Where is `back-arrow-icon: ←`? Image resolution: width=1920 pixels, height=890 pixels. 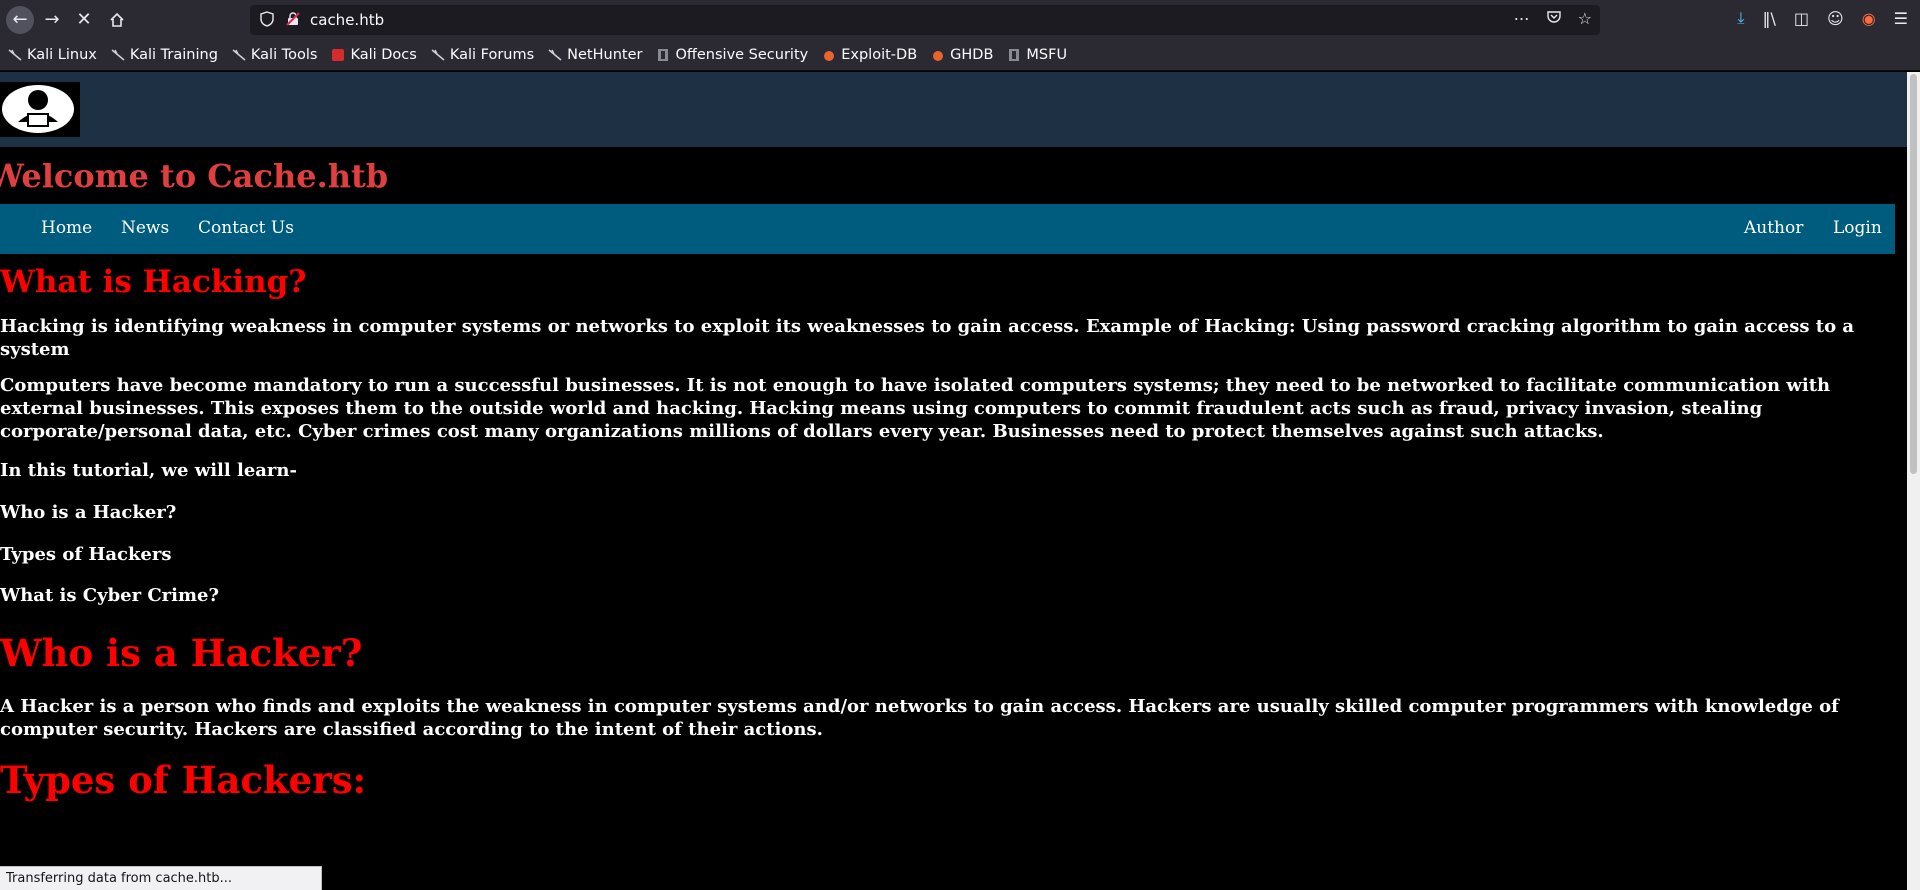 back-arrow-icon: ← is located at coordinates (20, 20).